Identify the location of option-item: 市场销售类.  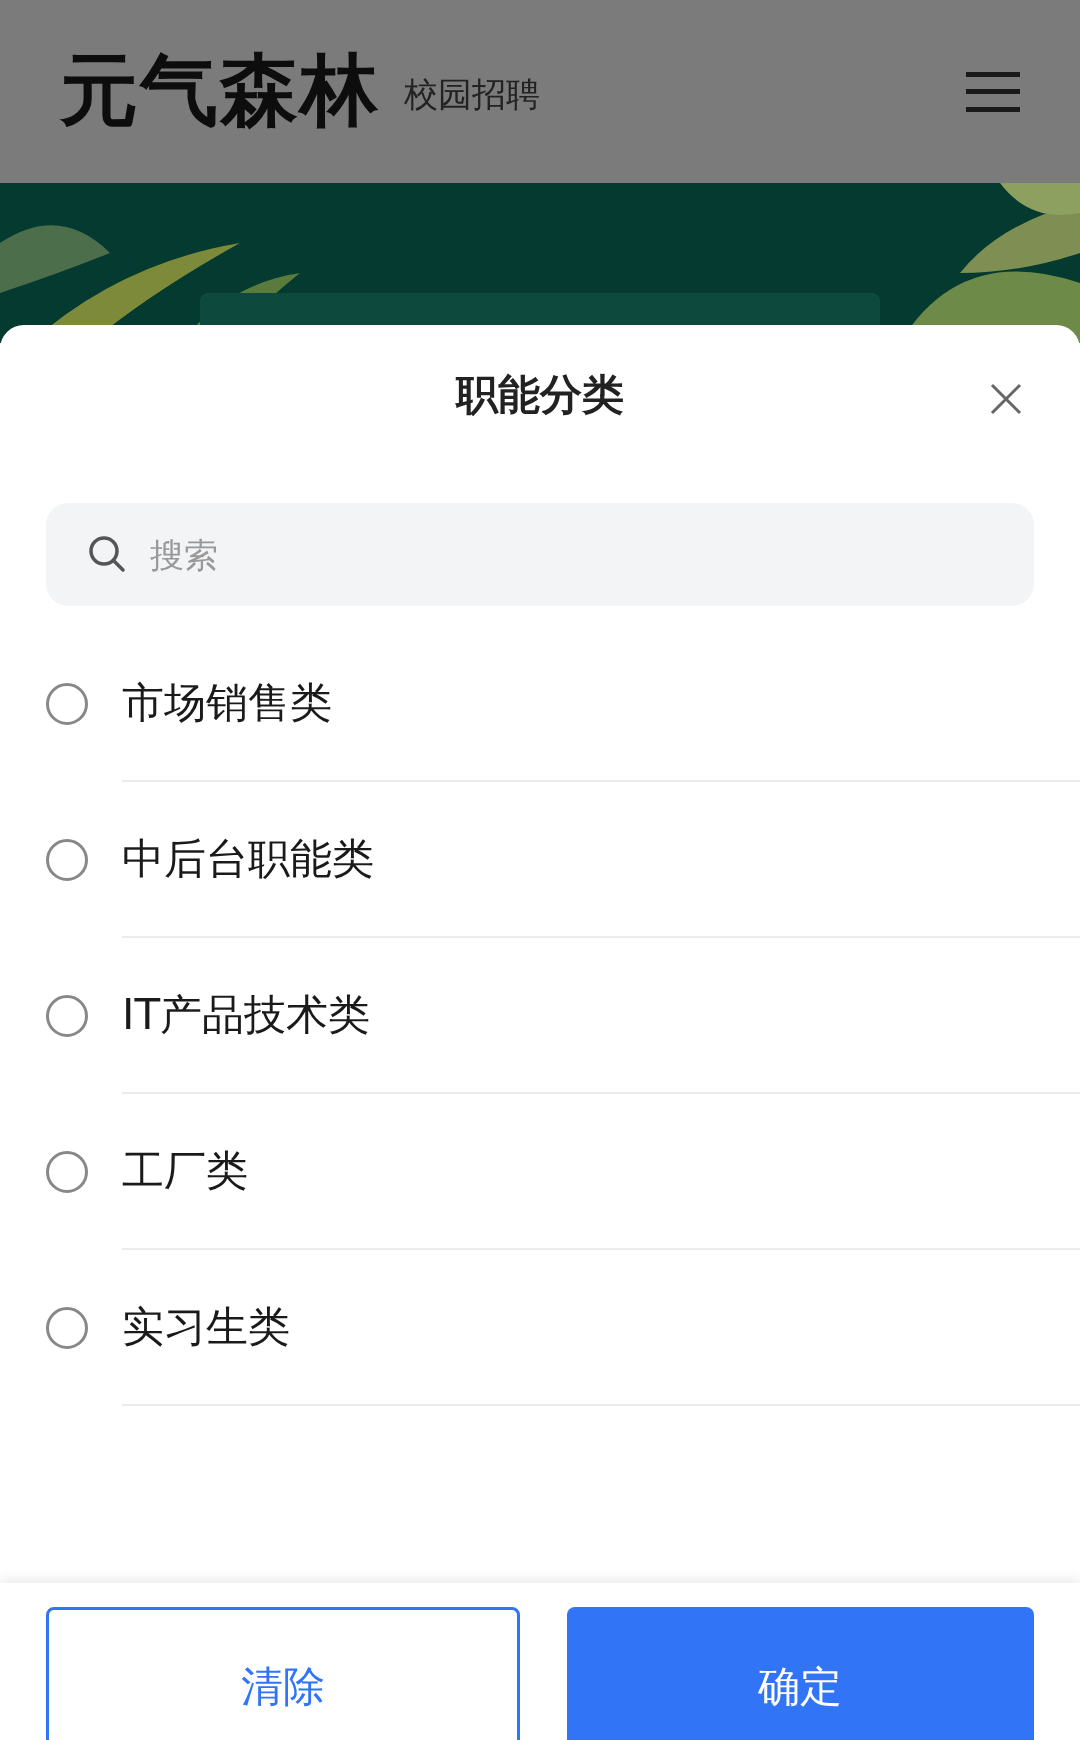
(540, 704).